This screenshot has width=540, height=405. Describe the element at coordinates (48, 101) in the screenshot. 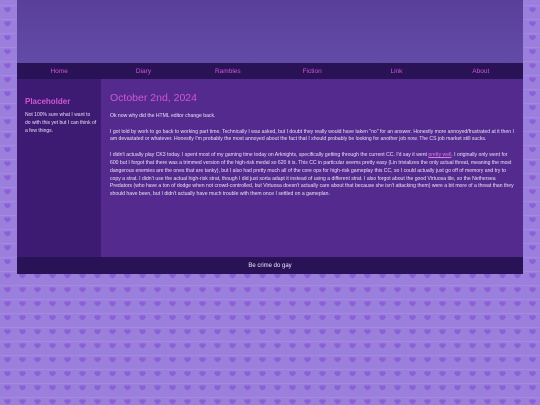

I see `sidebar-title: Placeholder` at that location.